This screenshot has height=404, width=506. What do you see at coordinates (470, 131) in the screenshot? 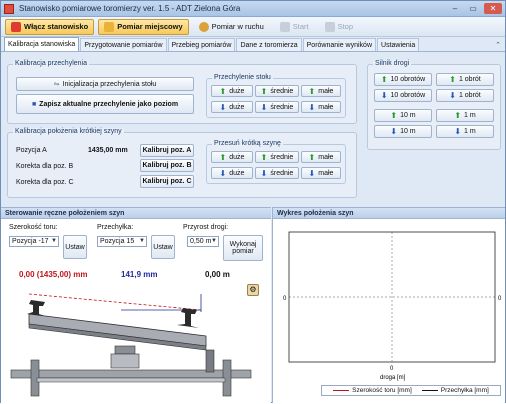
I see `motor-down-1m-label: 1 m` at bounding box center [470, 131].